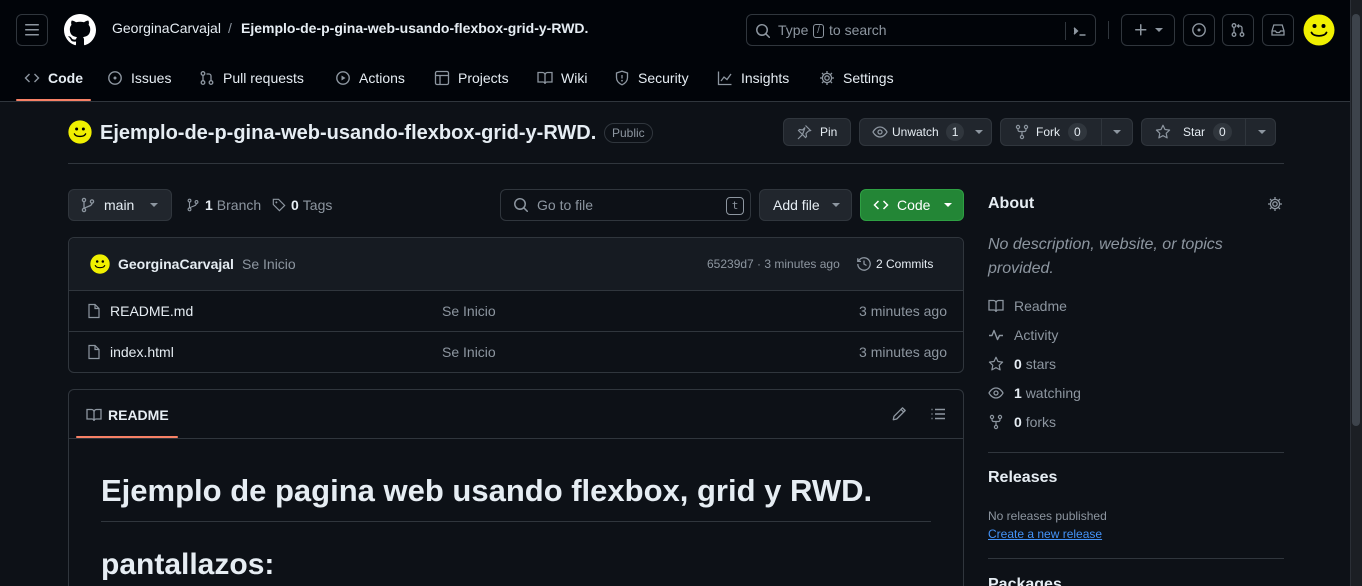  Describe the element at coordinates (625, 205) in the screenshot. I see `go-to-file-input: Go to file t` at that location.